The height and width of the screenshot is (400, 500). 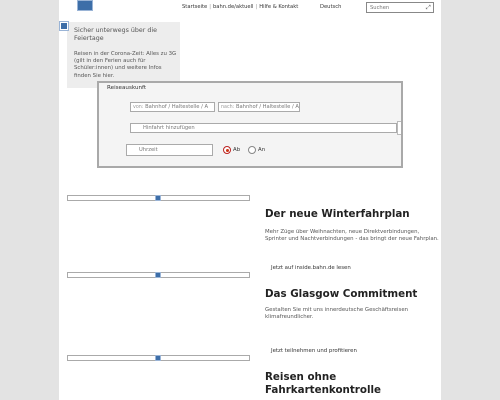 I want to click on panel-edge-control, so click(x=399, y=128).